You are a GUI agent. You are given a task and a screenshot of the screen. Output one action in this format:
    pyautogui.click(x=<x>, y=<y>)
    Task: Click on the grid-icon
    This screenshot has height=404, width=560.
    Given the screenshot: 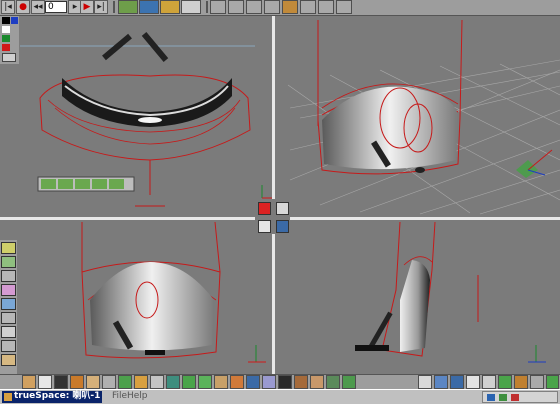 What is the action you would take?
    pyautogui.click(x=333, y=382)
    